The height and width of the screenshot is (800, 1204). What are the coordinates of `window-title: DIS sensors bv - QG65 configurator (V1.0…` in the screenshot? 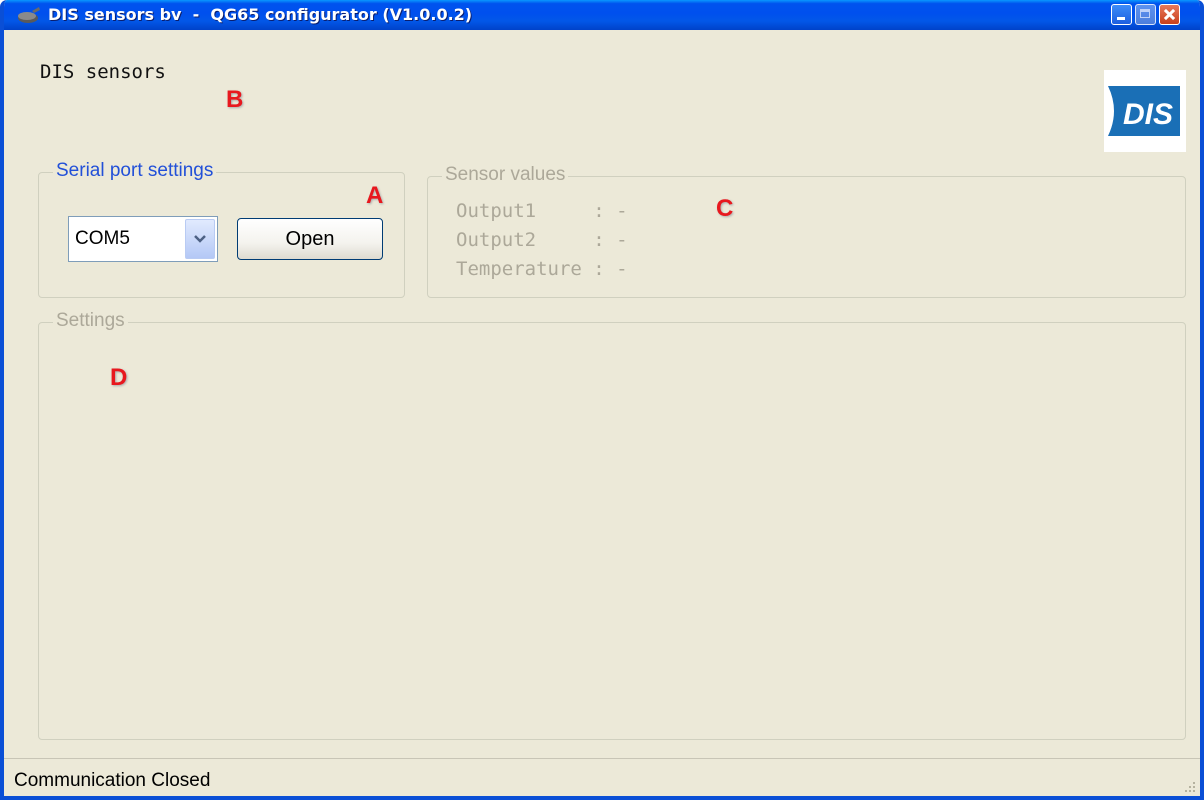 It's located at (260, 14).